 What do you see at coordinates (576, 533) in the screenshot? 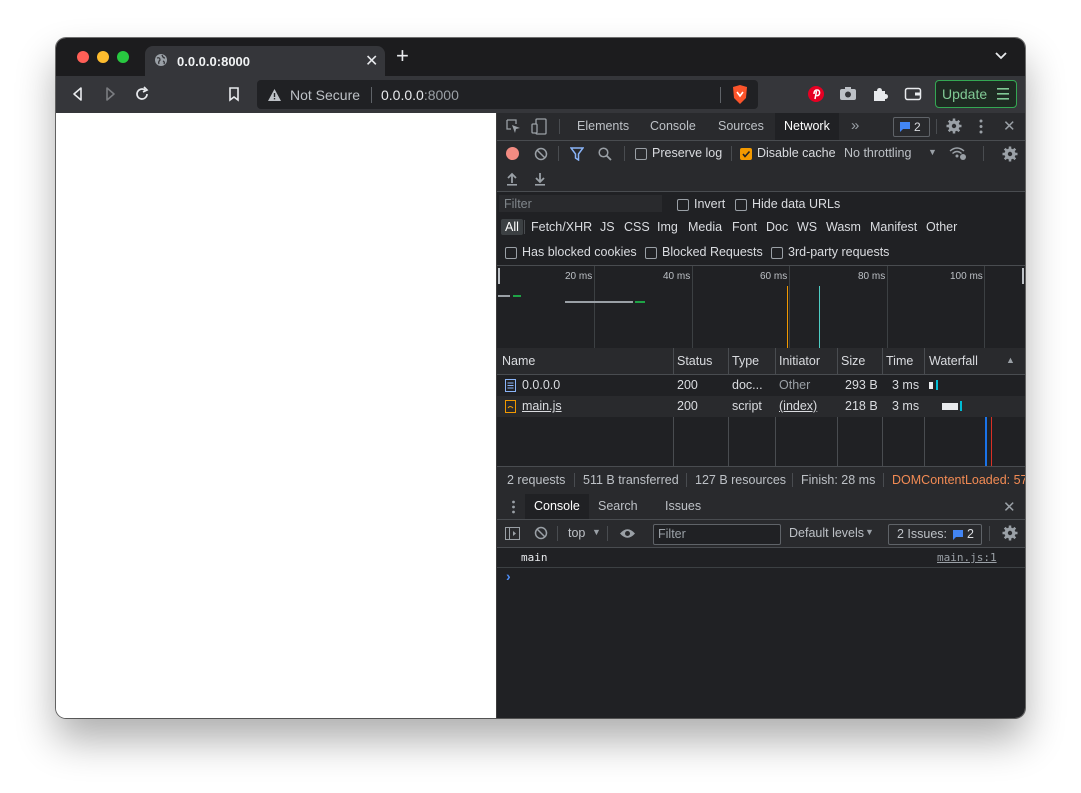
I see `context-selector: top` at bounding box center [576, 533].